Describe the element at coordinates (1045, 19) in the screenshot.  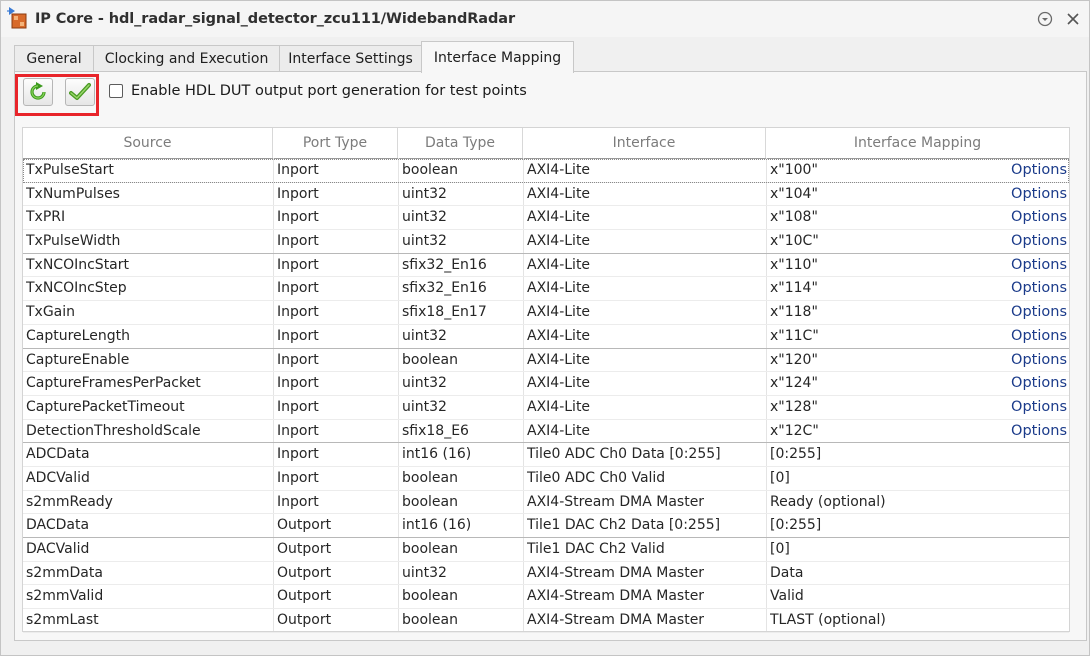
I see `chevron-down-circle-icon` at that location.